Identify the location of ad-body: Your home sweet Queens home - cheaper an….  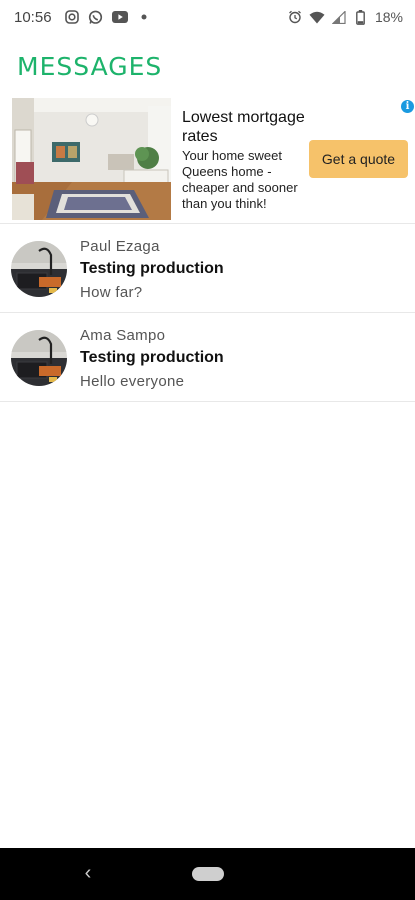
(249, 180).